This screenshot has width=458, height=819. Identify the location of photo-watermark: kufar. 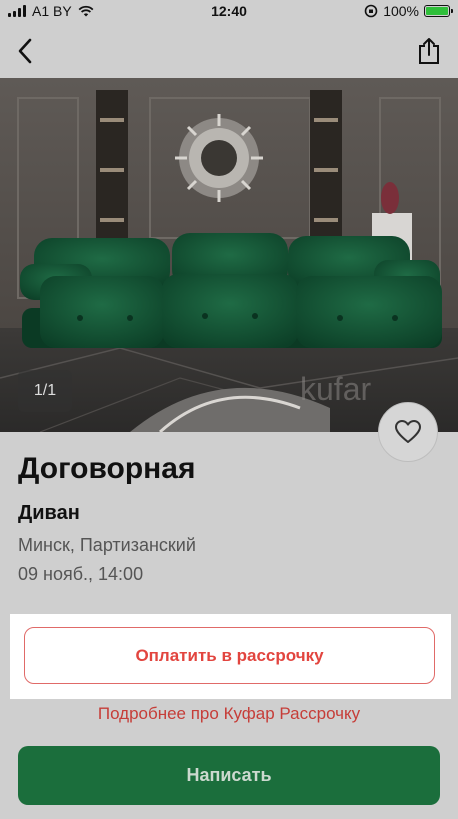
(335, 389).